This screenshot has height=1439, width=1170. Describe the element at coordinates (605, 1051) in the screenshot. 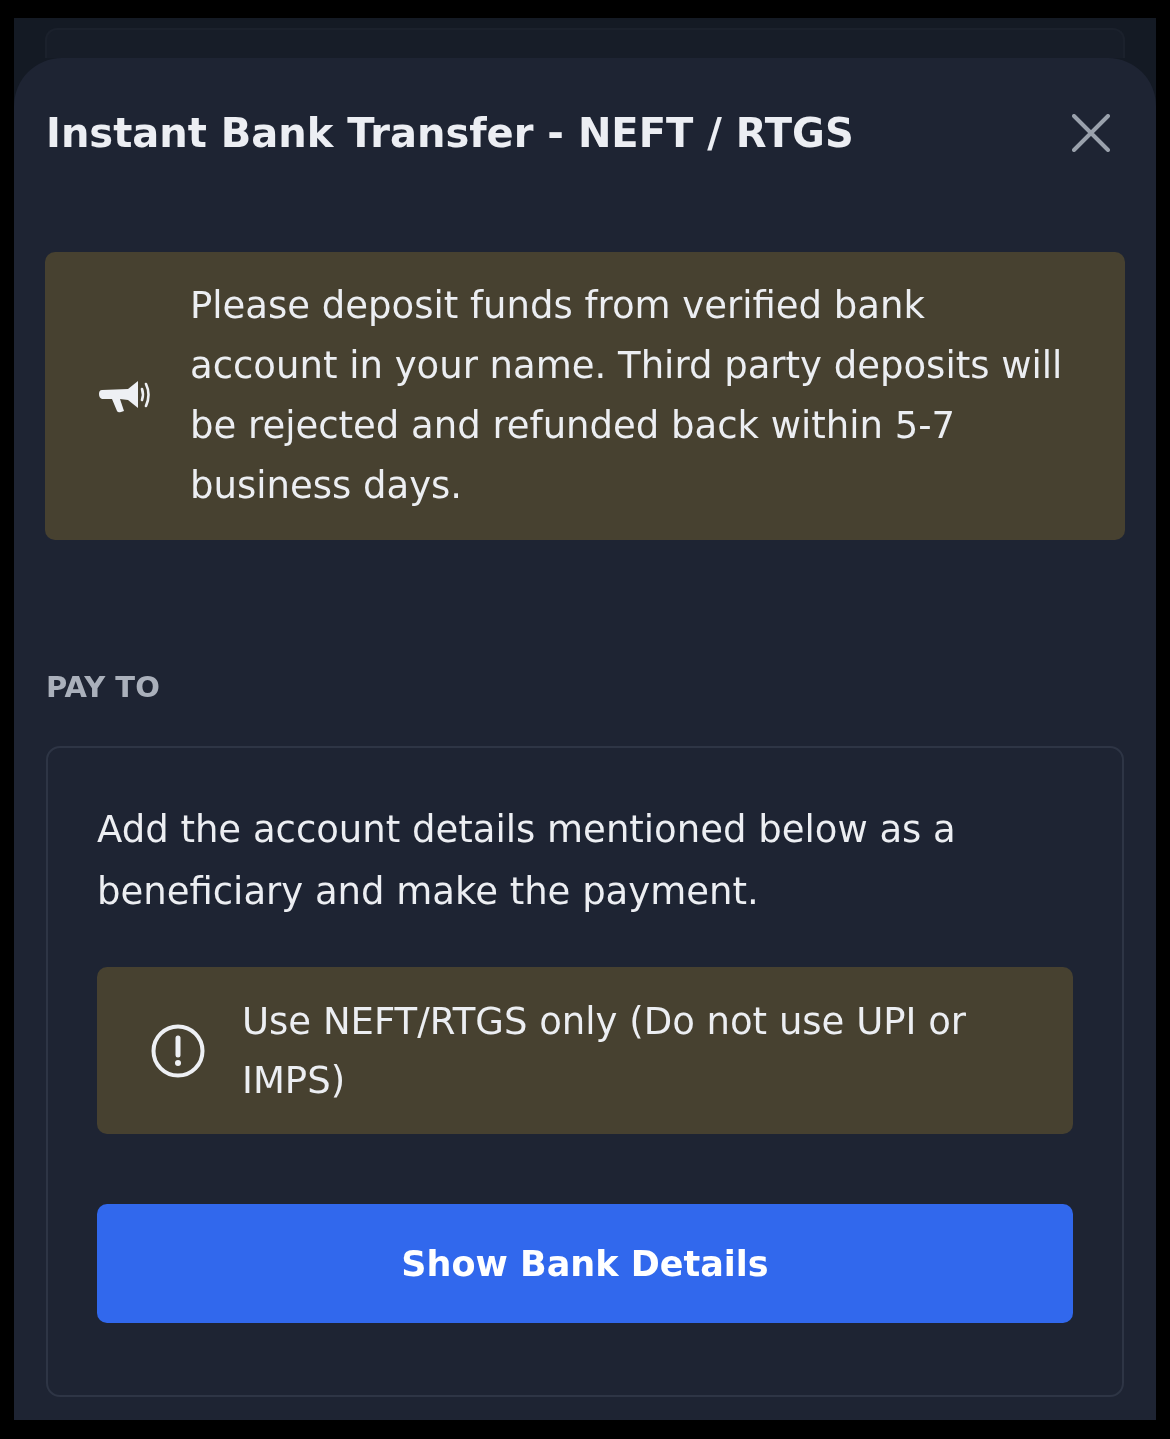

I see `warning-text: Use NEFT/RTGS only (Do not use UPI or IMPS)` at that location.